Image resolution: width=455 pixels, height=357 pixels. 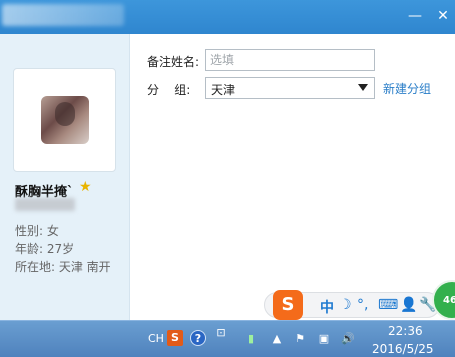 I want to click on group-select: 天津, so click(x=290, y=88).